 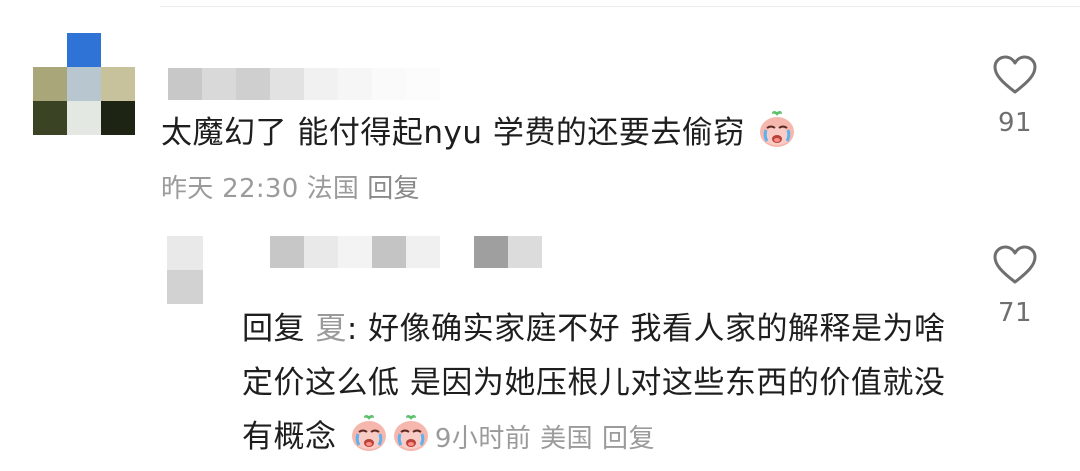 What do you see at coordinates (331, 329) in the screenshot?
I see `reply-target-user: 夏` at bounding box center [331, 329].